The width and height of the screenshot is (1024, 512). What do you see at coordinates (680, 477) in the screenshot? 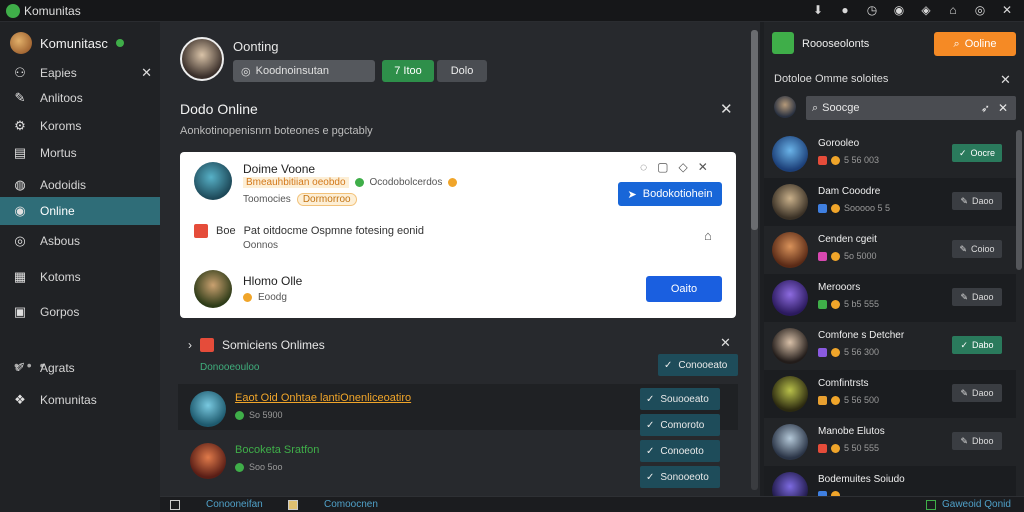
I see `community-row-button: ✓ Sonooeoto` at bounding box center [680, 477].